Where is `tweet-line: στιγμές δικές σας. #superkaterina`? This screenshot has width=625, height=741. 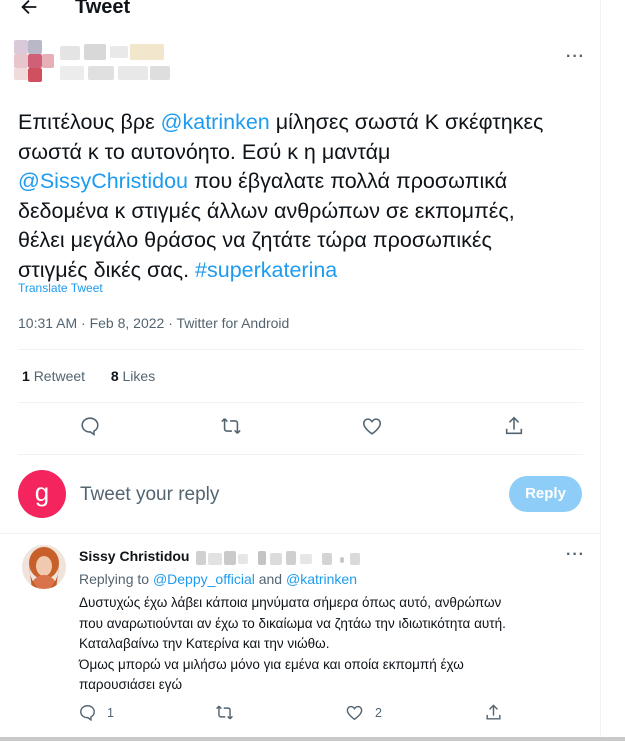 tweet-line: στιγμές δικές σας. #superkaterina is located at coordinates (178, 269).